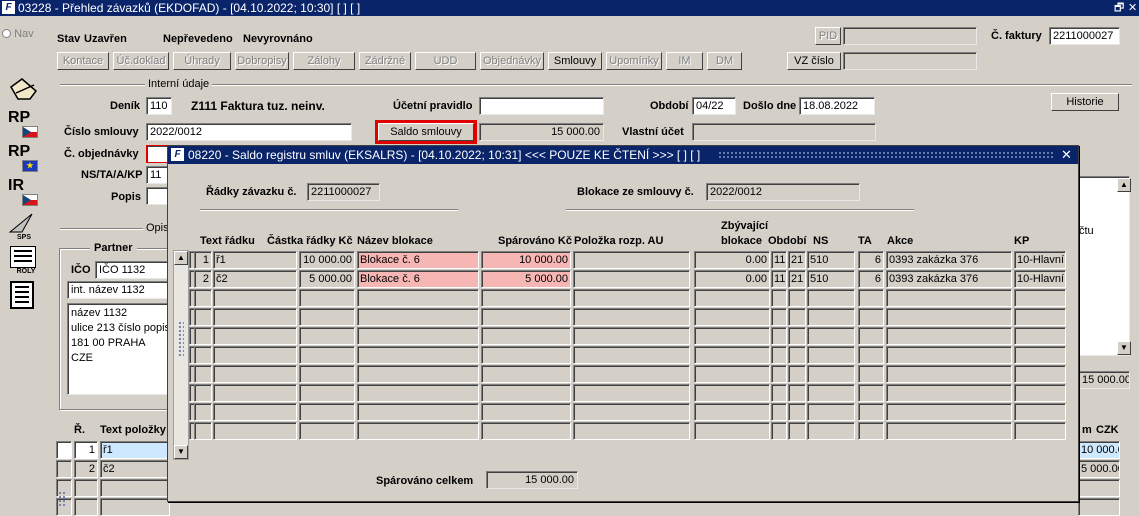 The image size is (1139, 516). What do you see at coordinates (684, 61) in the screenshot?
I see `tab-im: IM` at bounding box center [684, 61].